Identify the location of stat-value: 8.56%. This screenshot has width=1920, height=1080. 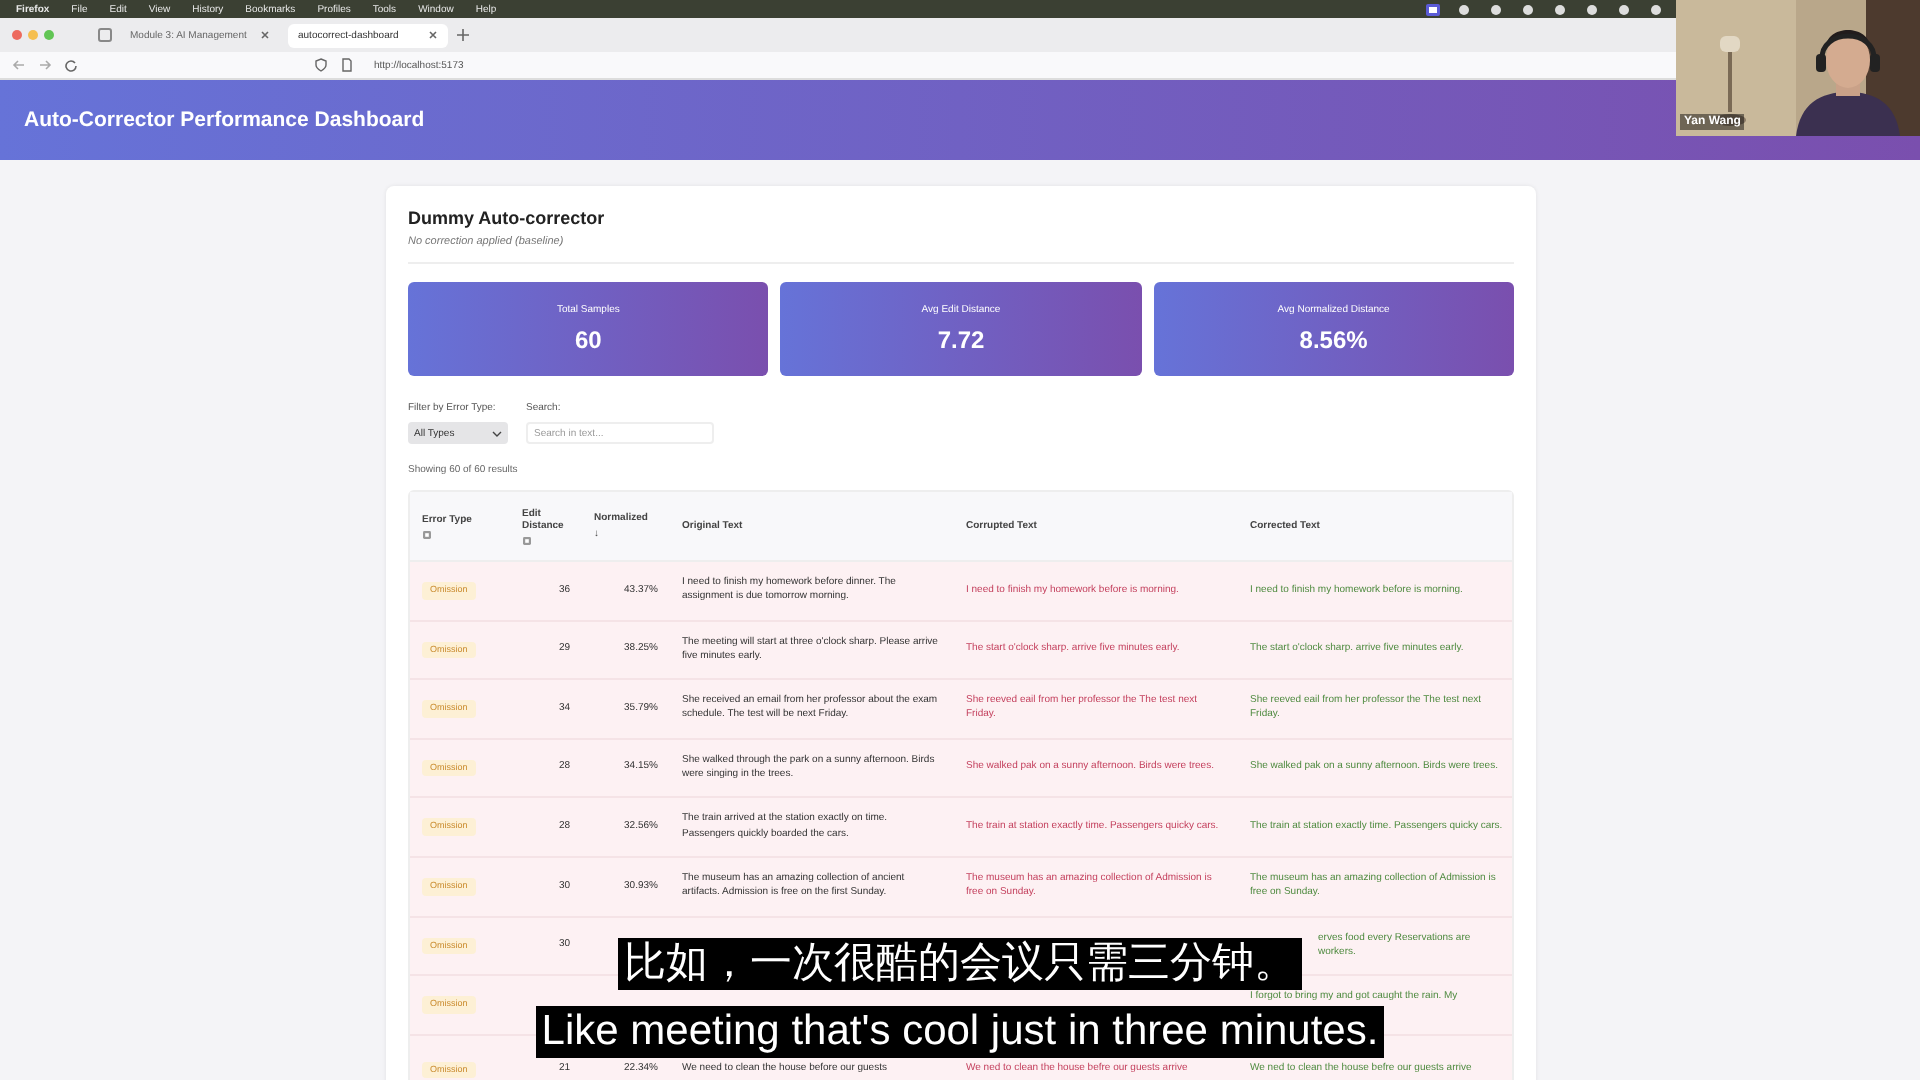
(1333, 340).